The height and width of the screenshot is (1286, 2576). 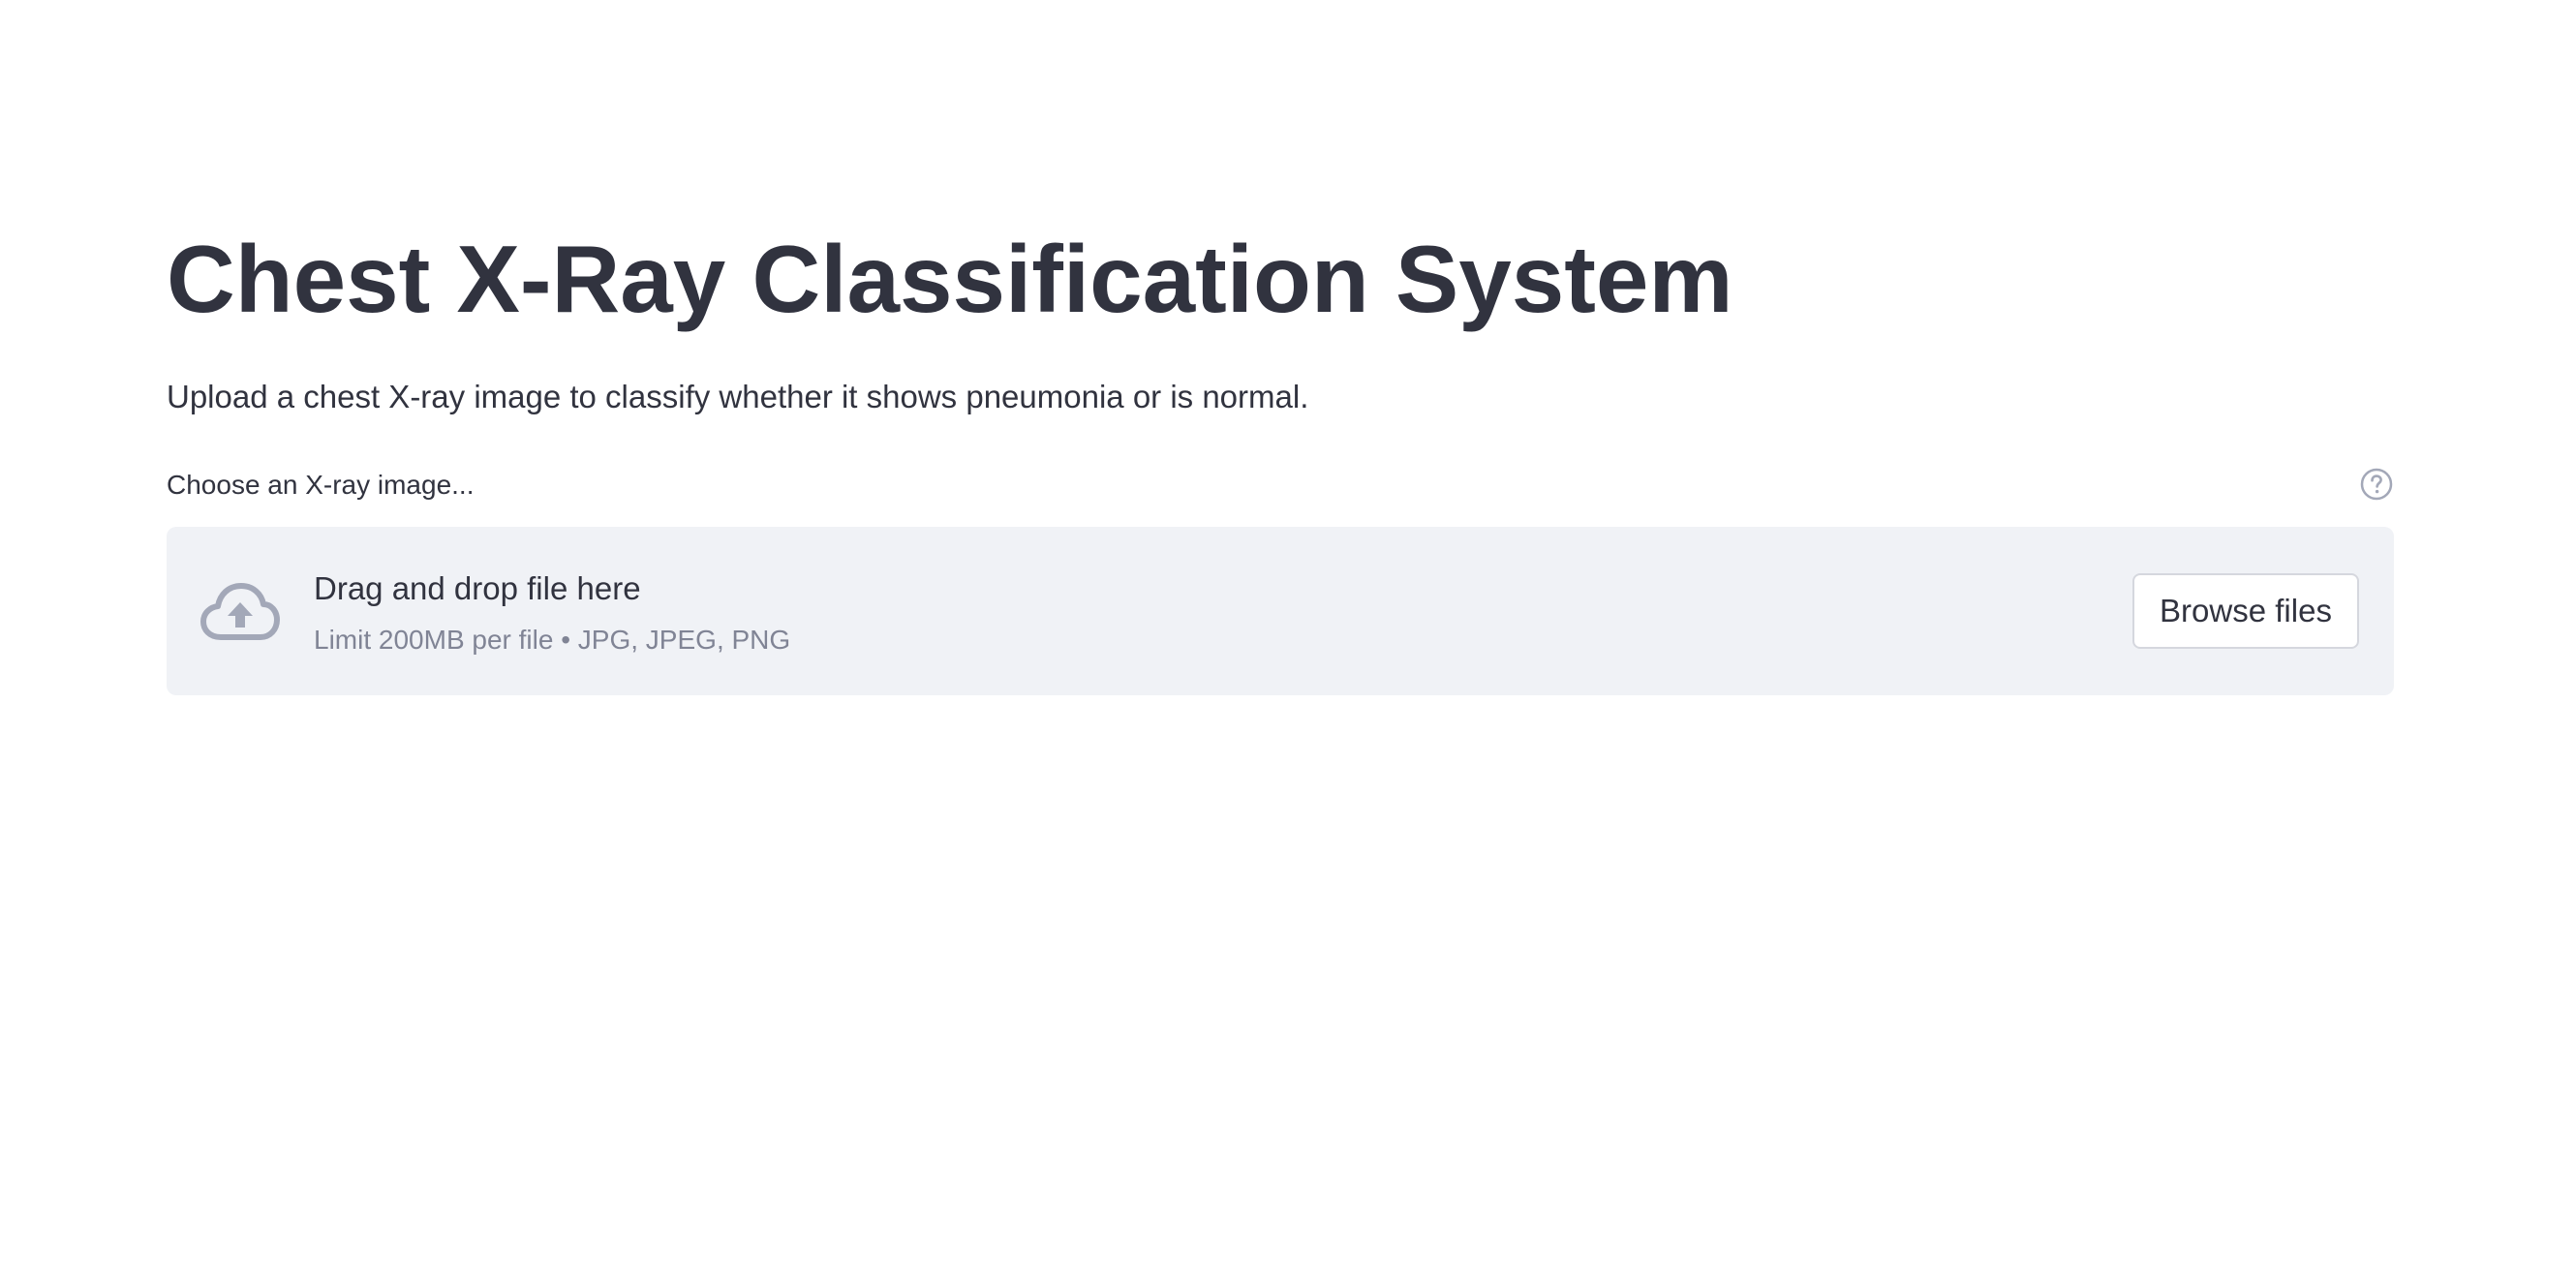 What do you see at coordinates (2376, 484) in the screenshot?
I see `question-circle-icon` at bounding box center [2376, 484].